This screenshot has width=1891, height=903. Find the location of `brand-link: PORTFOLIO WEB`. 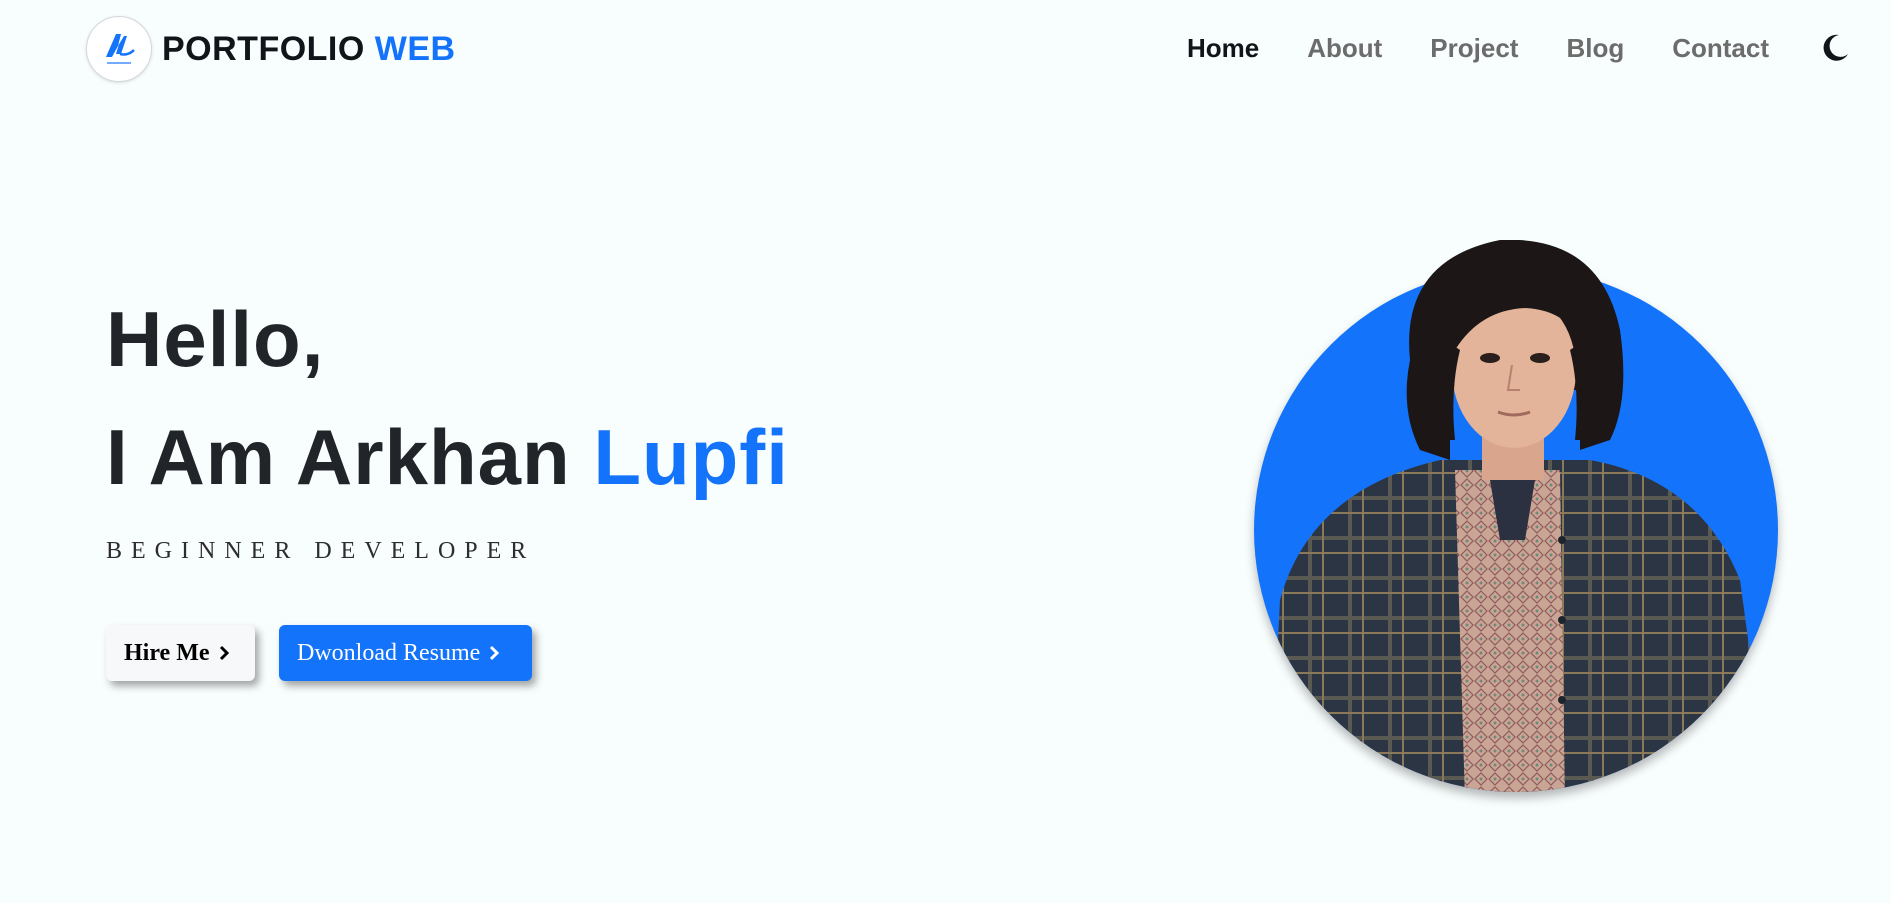

brand-link: PORTFOLIO WEB is located at coordinates (271, 49).